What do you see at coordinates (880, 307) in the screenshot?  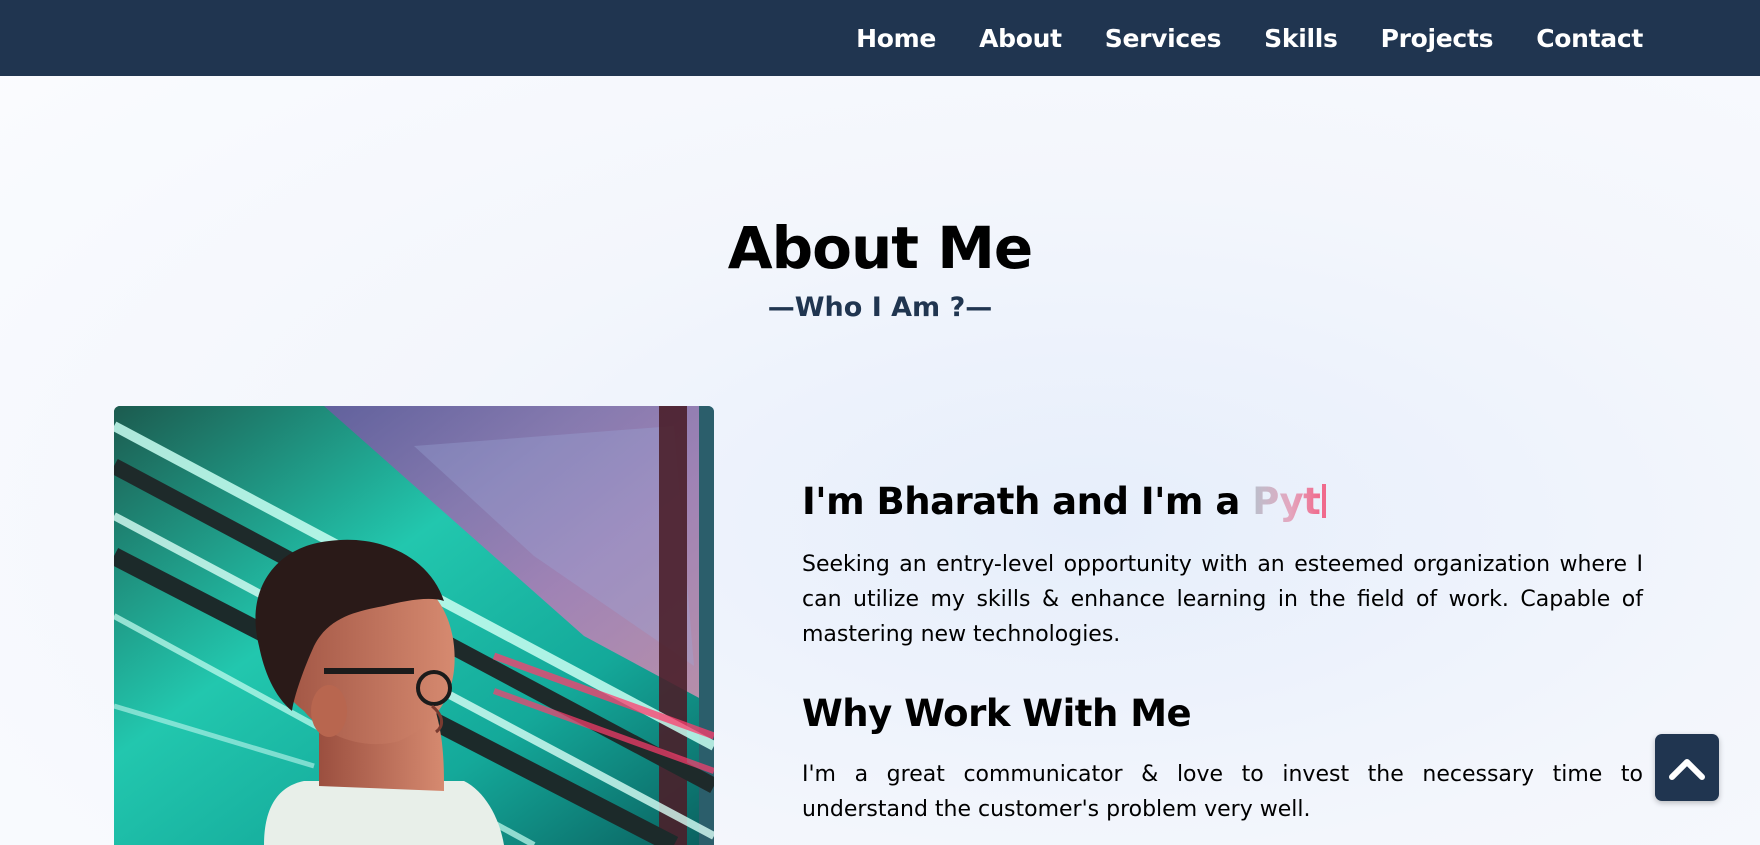 I see `section-subtitle: —Who I Am ?—` at bounding box center [880, 307].